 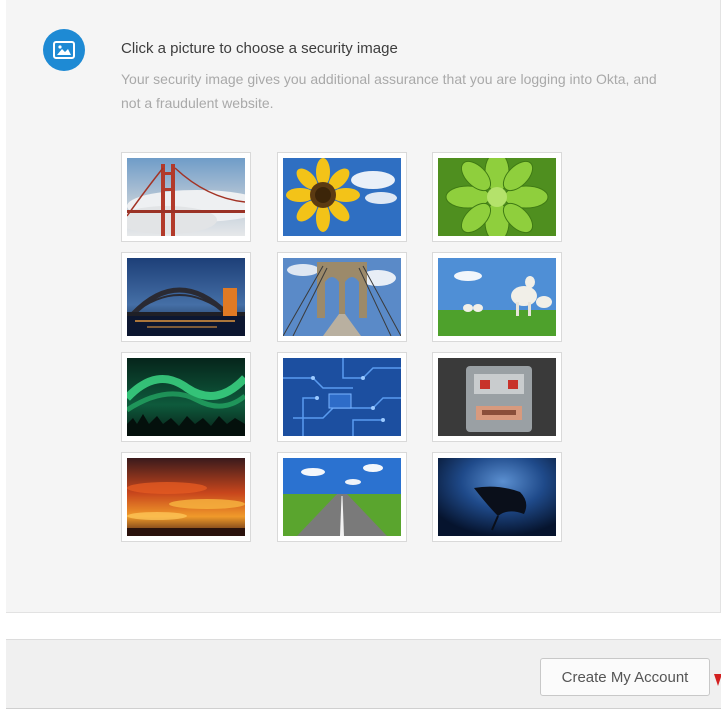 I want to click on golden-gate-bridge-image, so click(x=186, y=197).